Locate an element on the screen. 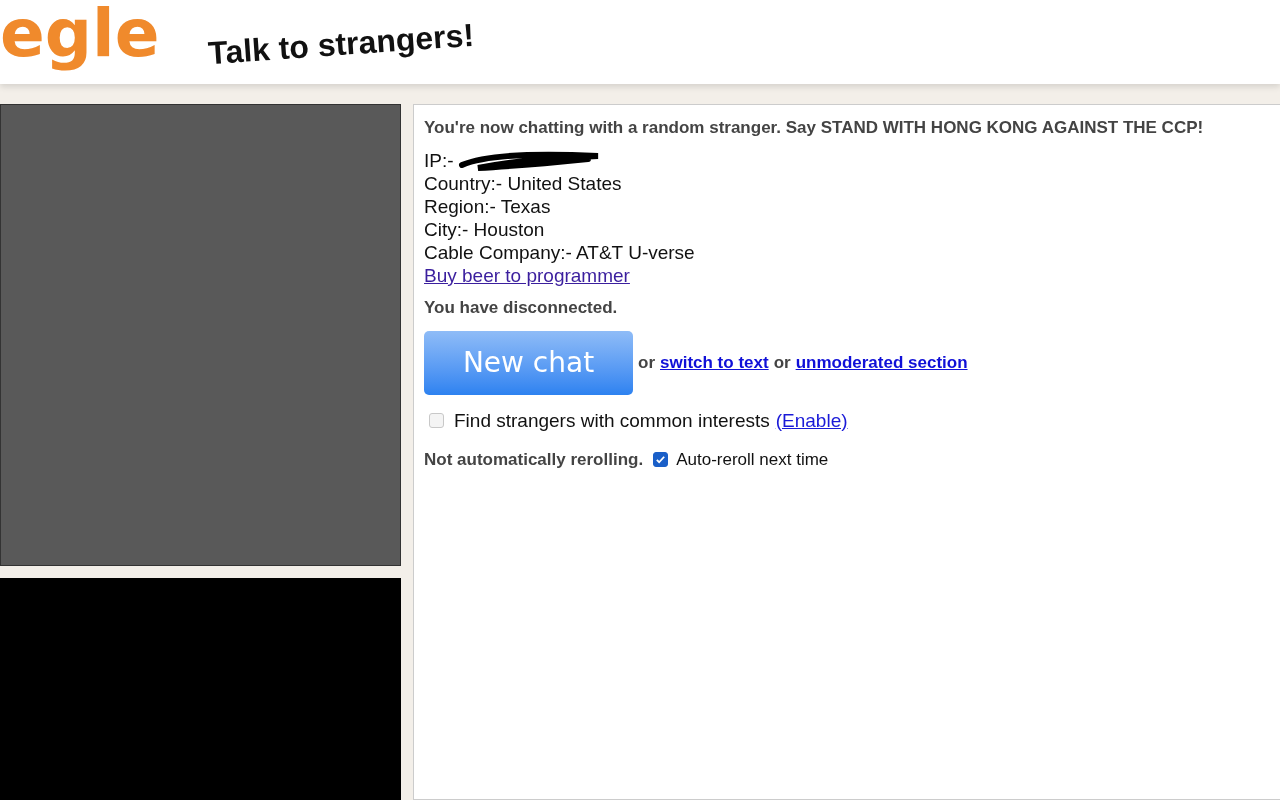 This screenshot has height=800, width=1280. intro-message: You're now chatting with a random stranger. Say STAND WITH HONG KONG AGAINST THE CCP! is located at coordinates (814, 128).